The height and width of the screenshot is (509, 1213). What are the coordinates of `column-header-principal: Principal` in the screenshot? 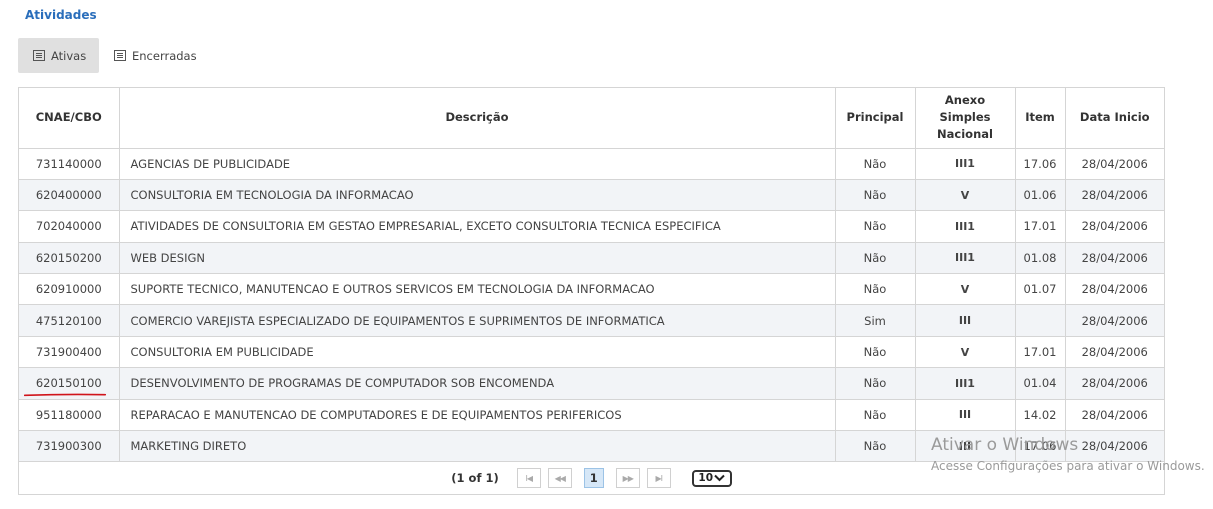 It's located at (875, 118).